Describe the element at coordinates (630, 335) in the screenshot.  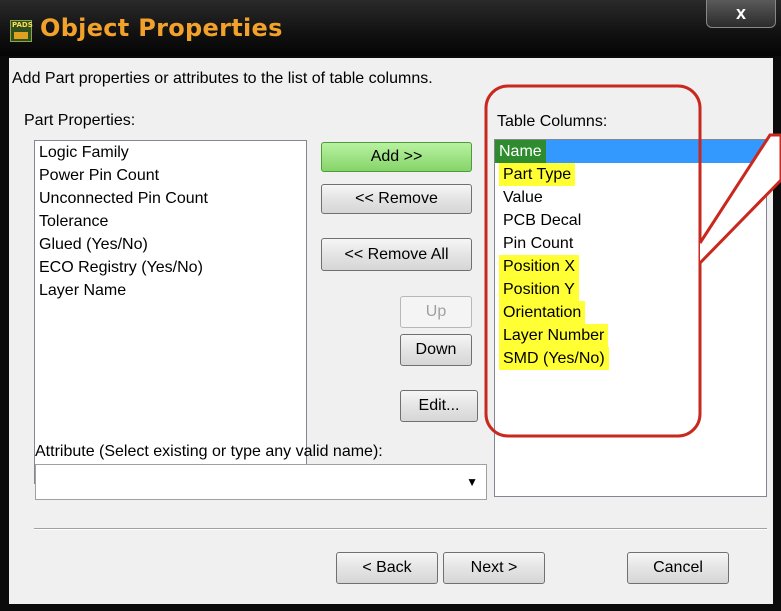
I see `table-column-item: Layer Number` at that location.